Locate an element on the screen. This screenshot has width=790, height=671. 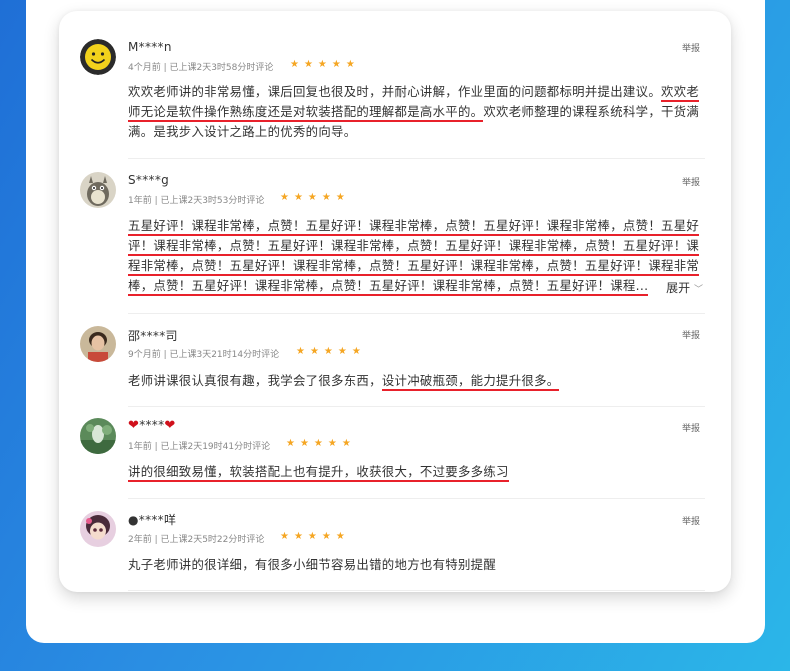
review-meta: 9个月前 | 已上课3天21时14分时评论 is located at coordinates (204, 355).